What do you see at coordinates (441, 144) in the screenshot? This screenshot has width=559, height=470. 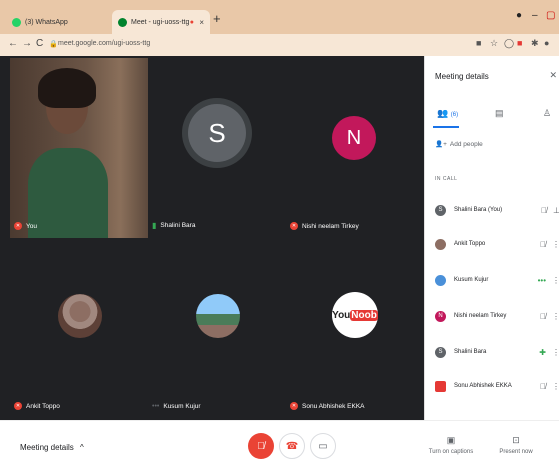 I see `add-person-icon: 👤+` at bounding box center [441, 144].